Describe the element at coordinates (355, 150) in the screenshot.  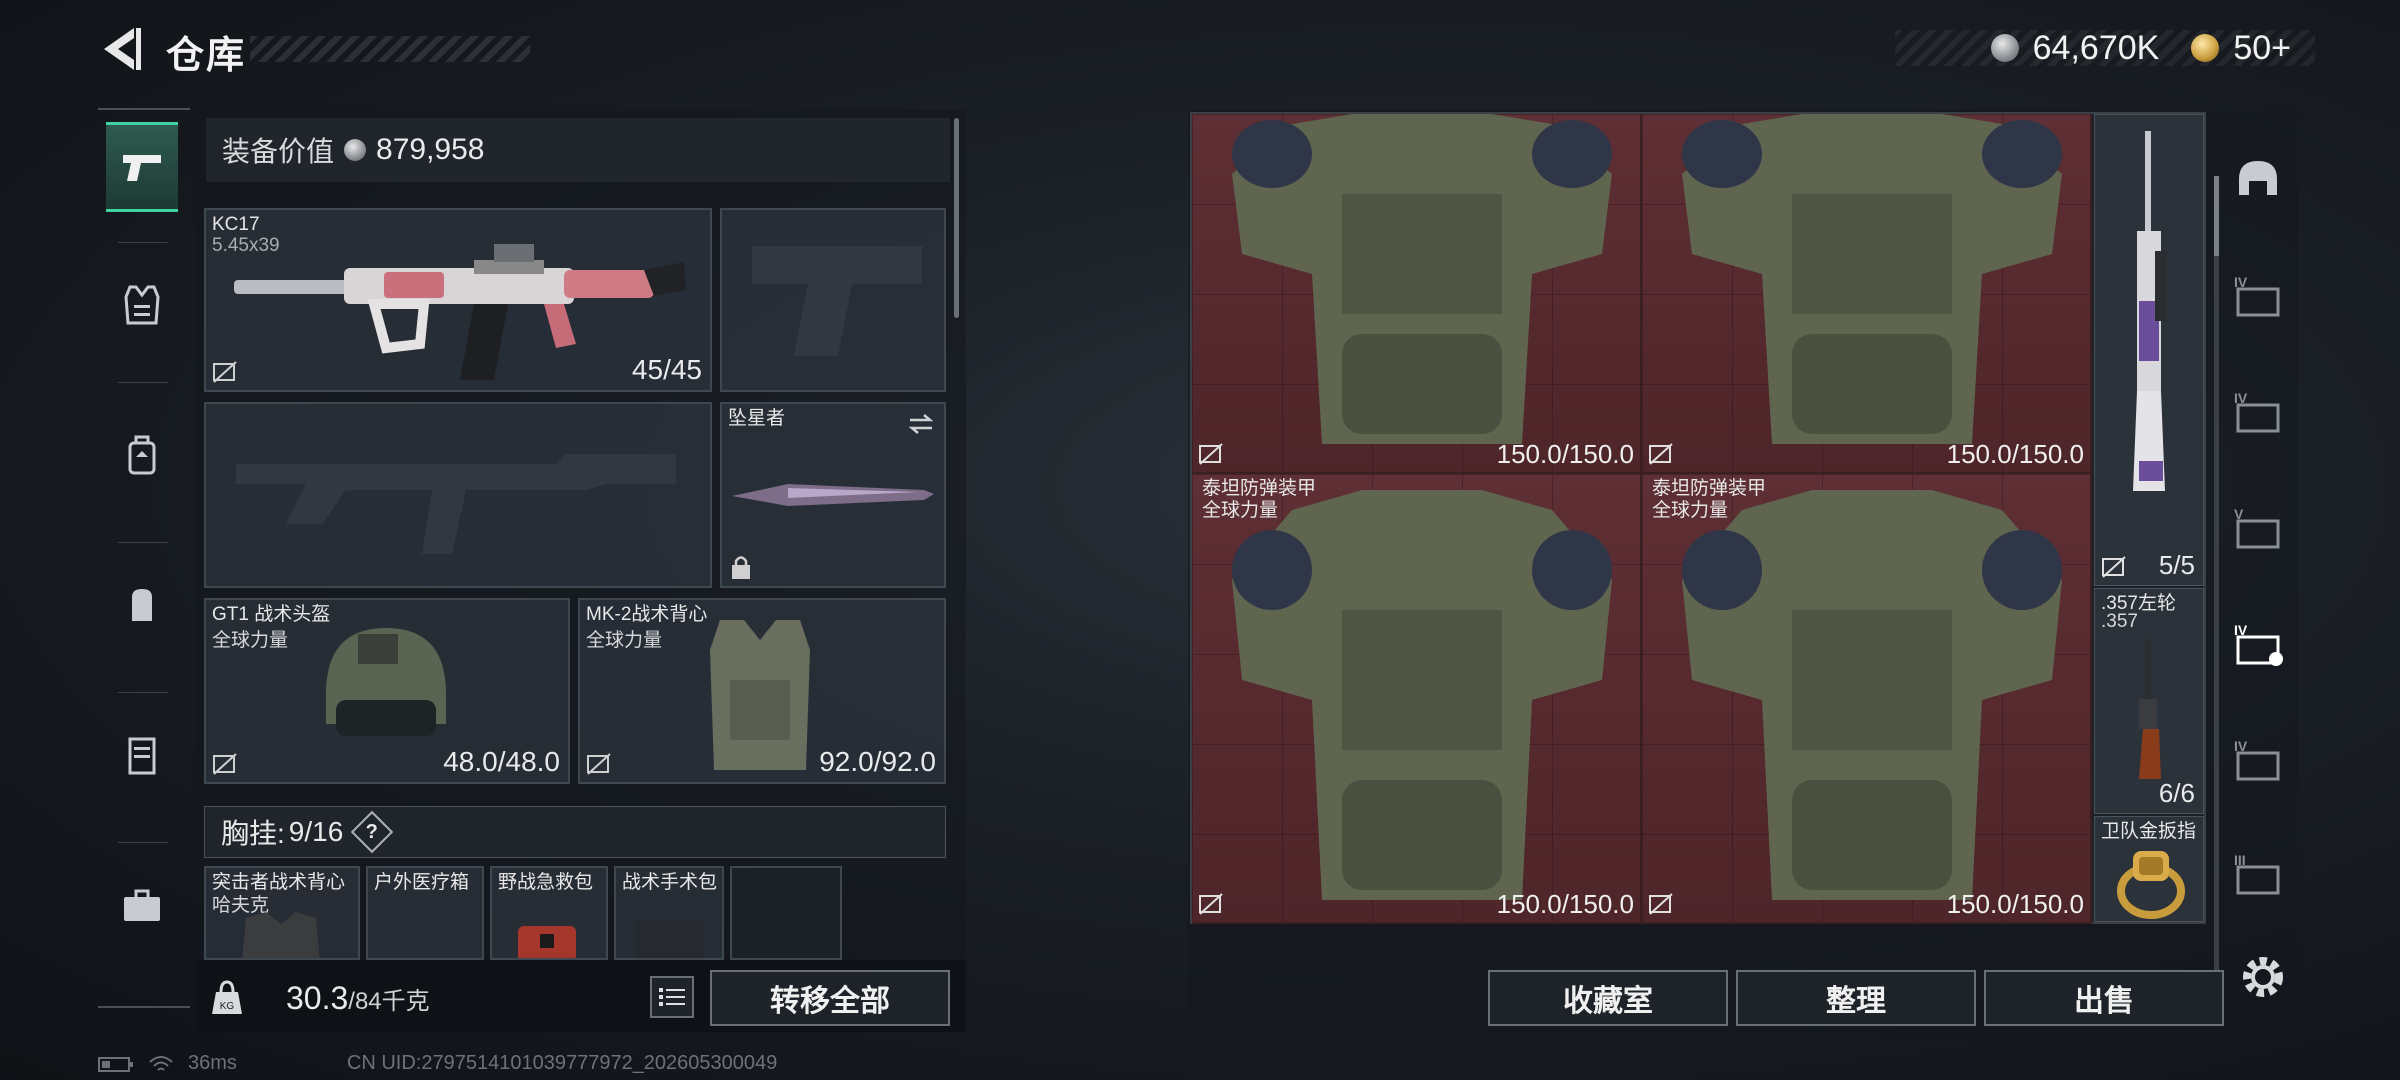
I see `silver-coin-icon` at that location.